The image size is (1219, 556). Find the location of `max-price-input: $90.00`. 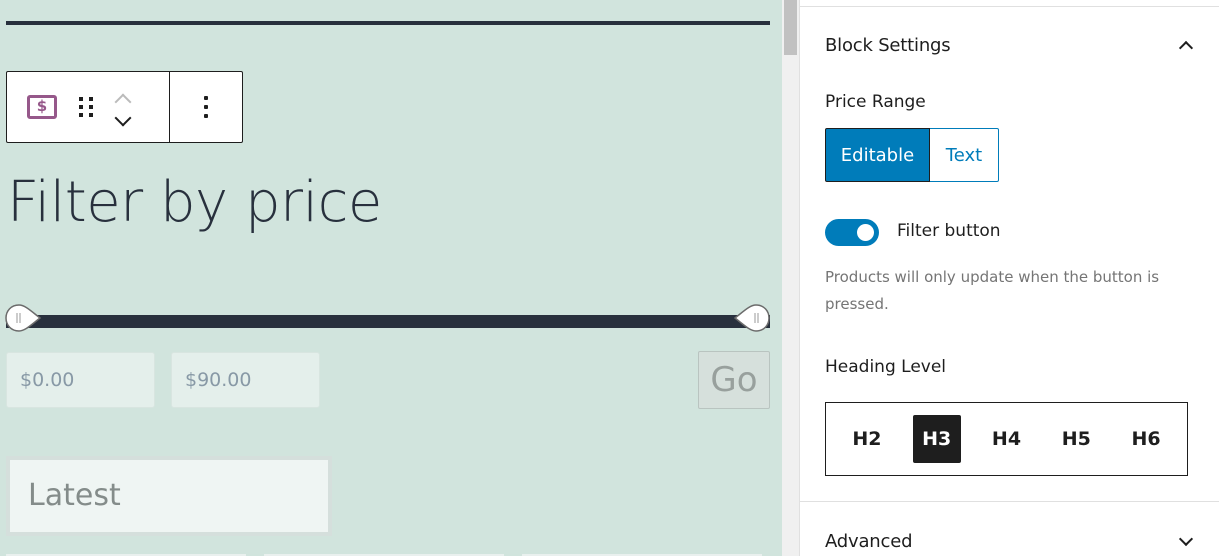

max-price-input: $90.00 is located at coordinates (245, 380).